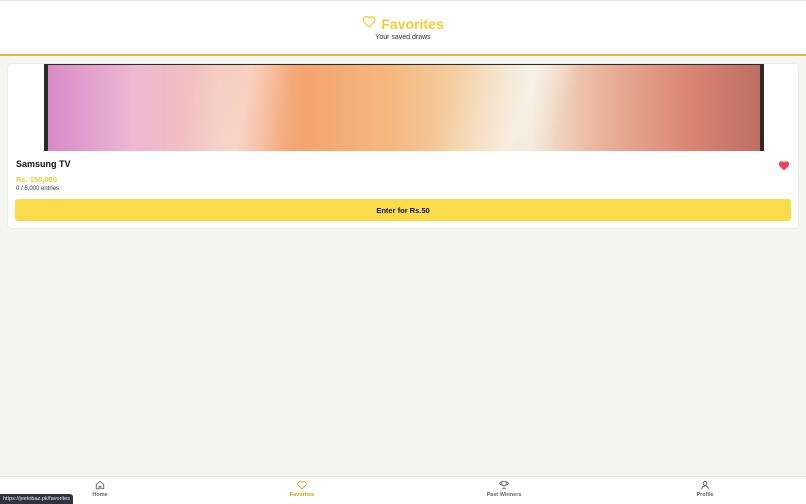  I want to click on enter-draw-button: Enter for Rs.50, so click(403, 210).